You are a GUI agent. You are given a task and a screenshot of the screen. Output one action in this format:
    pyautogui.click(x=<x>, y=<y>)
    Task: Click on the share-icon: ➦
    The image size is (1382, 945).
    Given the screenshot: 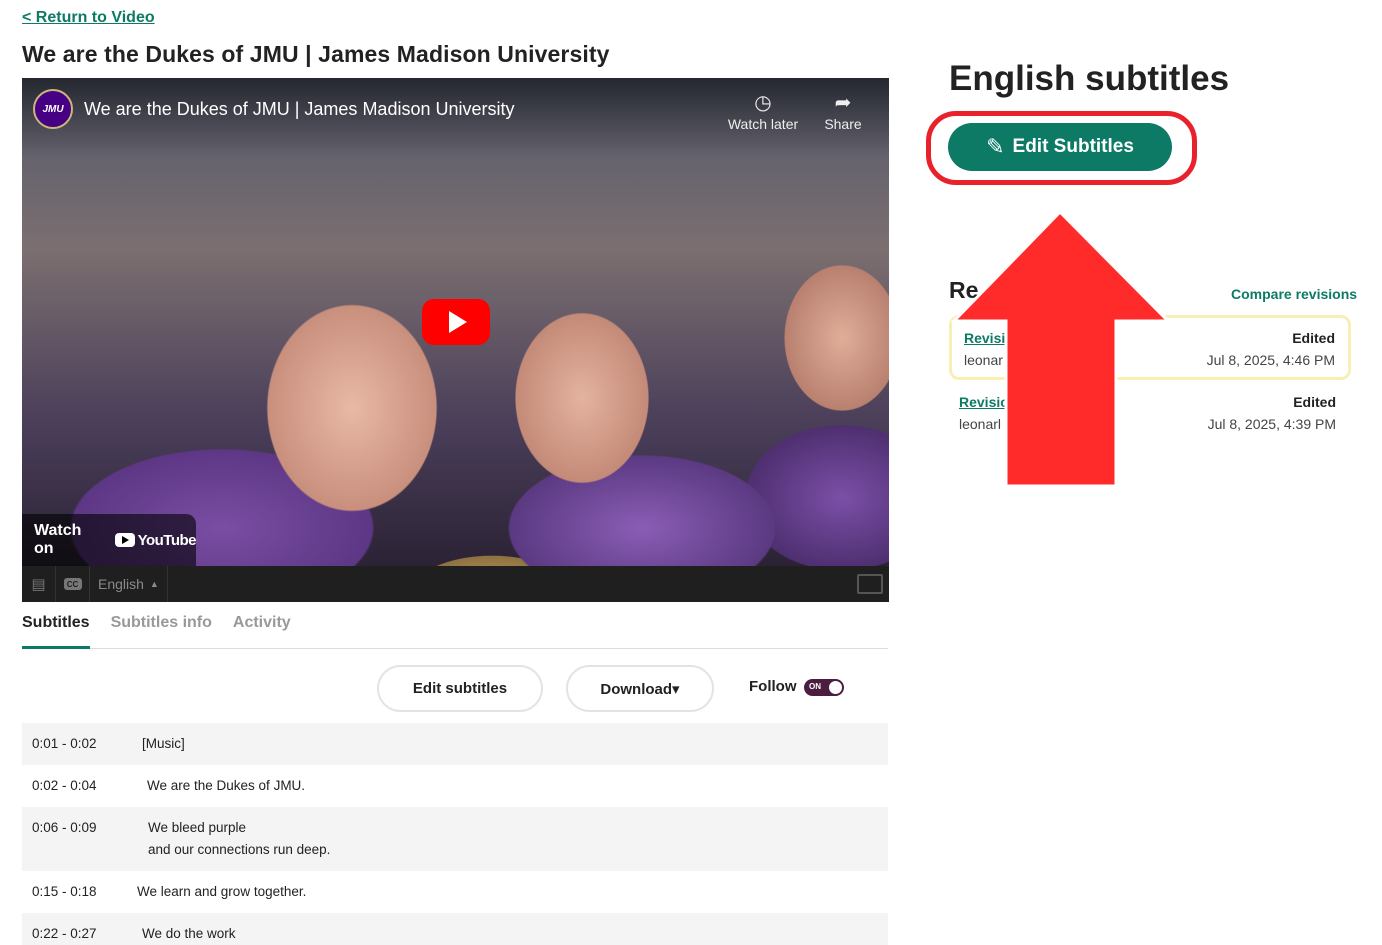 What is the action you would take?
    pyautogui.click(x=843, y=103)
    